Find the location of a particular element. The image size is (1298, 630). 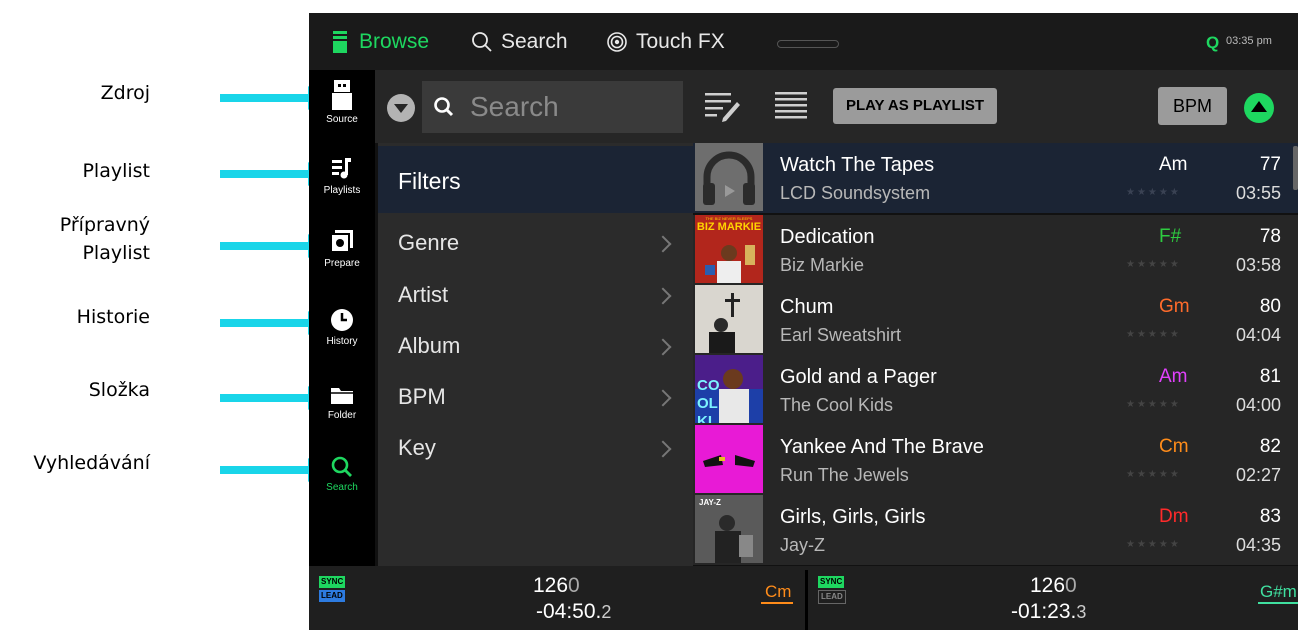

tab-browse: Browse is located at coordinates (381, 42).